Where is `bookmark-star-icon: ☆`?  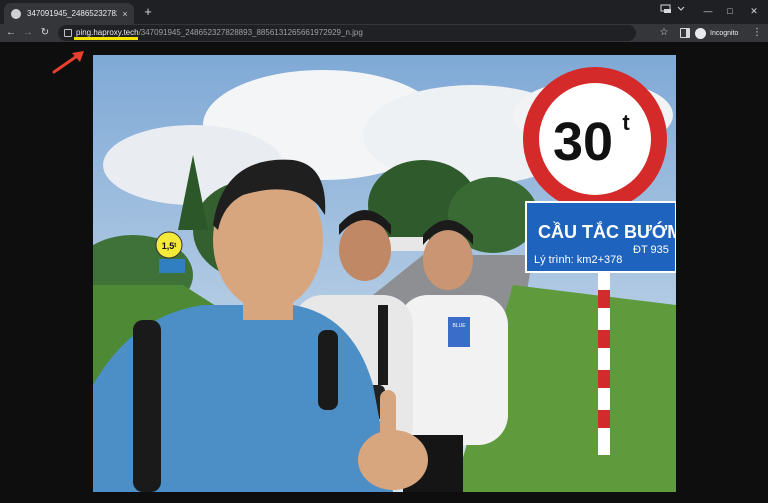 bookmark-star-icon: ☆ is located at coordinates (664, 33).